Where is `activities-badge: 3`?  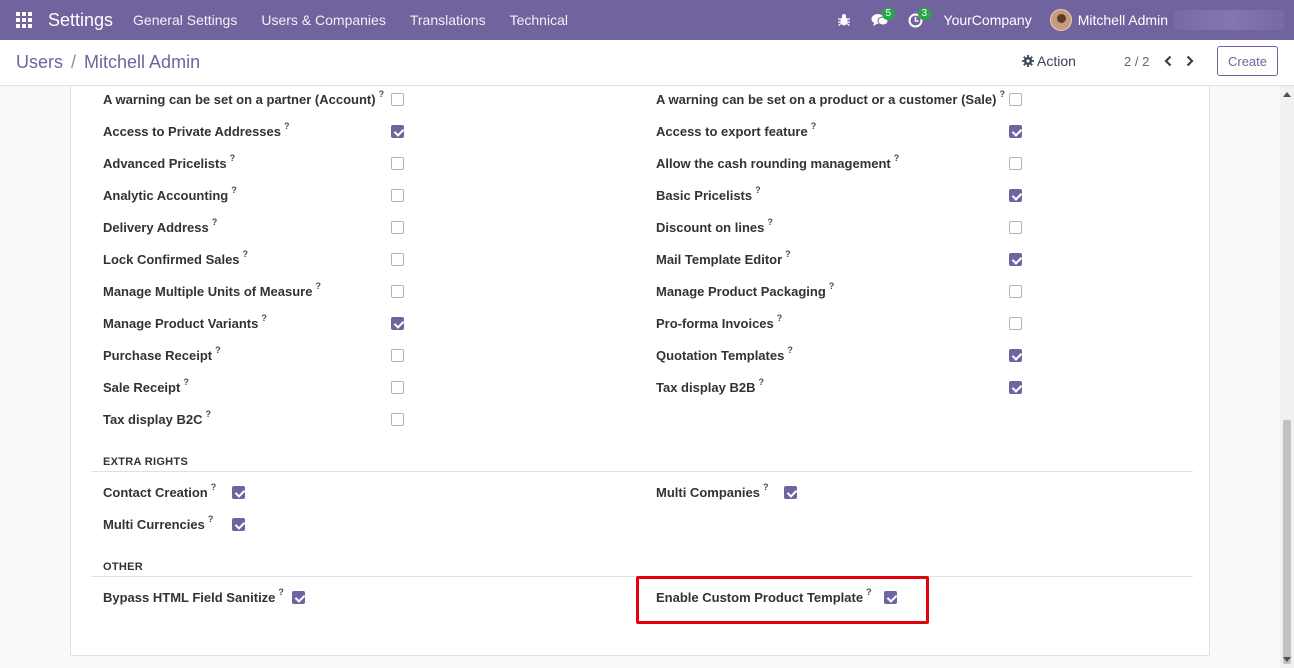
activities-badge: 3 is located at coordinates (924, 14).